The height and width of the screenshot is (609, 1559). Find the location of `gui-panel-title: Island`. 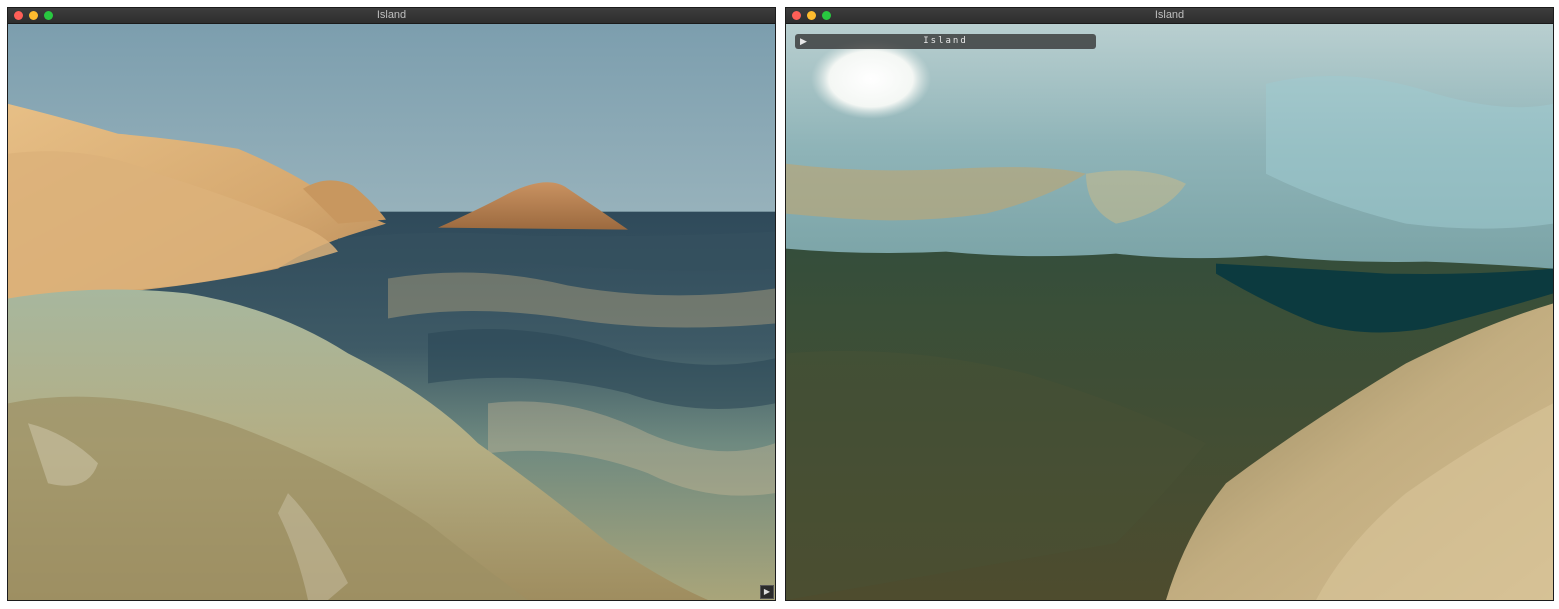

gui-panel-title: Island is located at coordinates (945, 41).